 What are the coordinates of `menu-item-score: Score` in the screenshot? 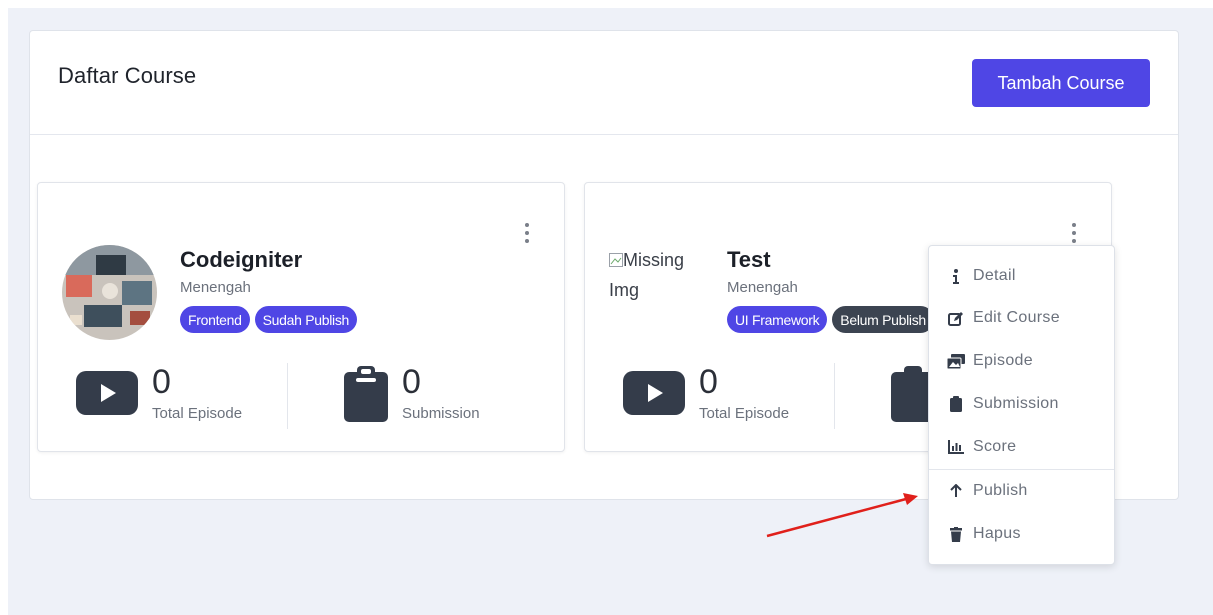 It's located at (1021, 447).